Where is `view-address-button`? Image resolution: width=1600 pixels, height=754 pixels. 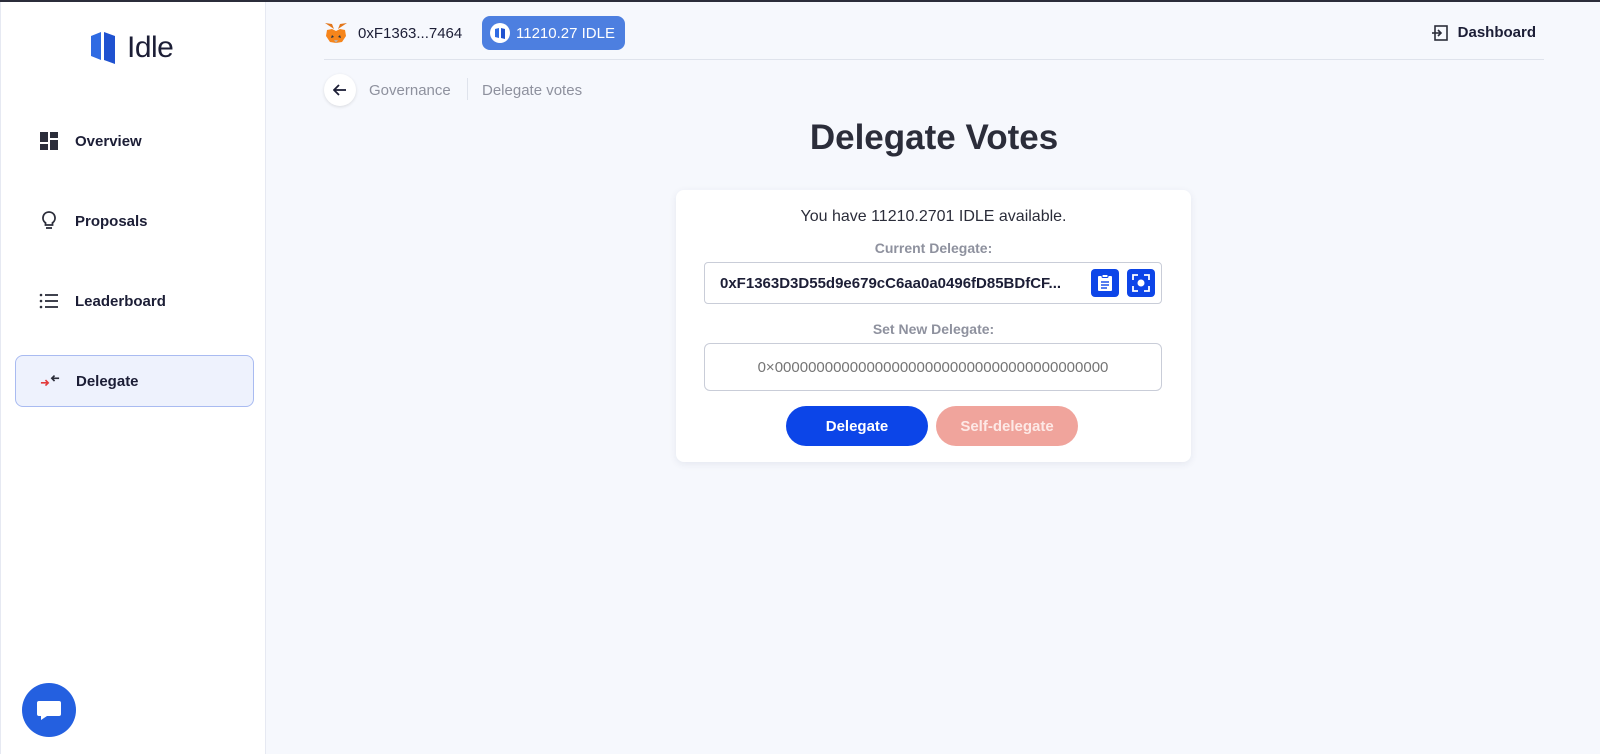
view-address-button is located at coordinates (1141, 283).